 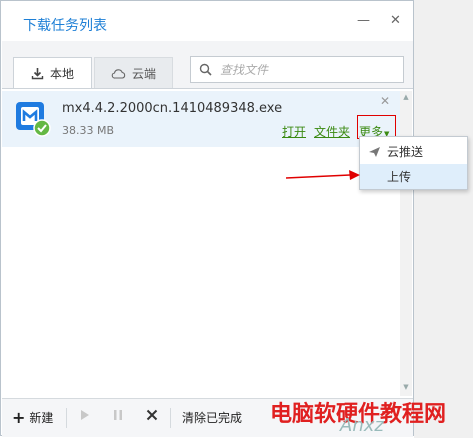 What do you see at coordinates (323, 175) in the screenshot?
I see `red-arrow-annotation` at bounding box center [323, 175].